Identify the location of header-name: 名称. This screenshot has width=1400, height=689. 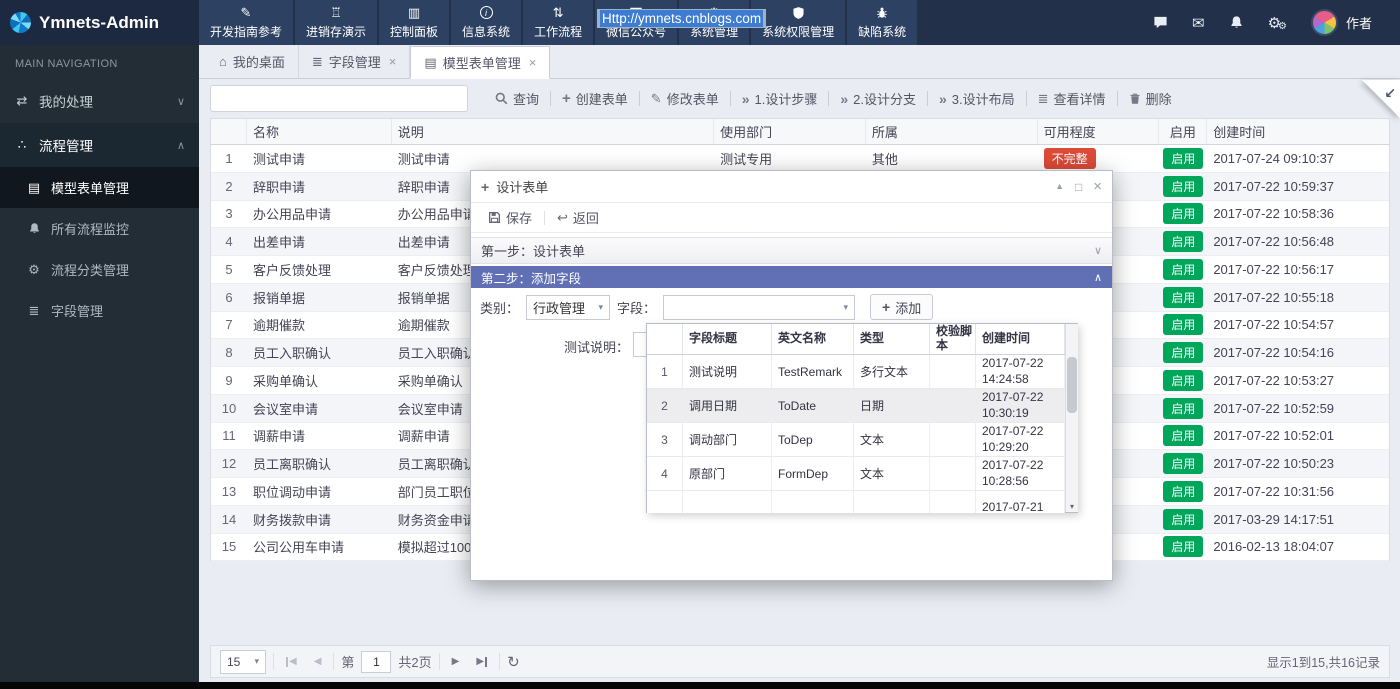
(319, 131).